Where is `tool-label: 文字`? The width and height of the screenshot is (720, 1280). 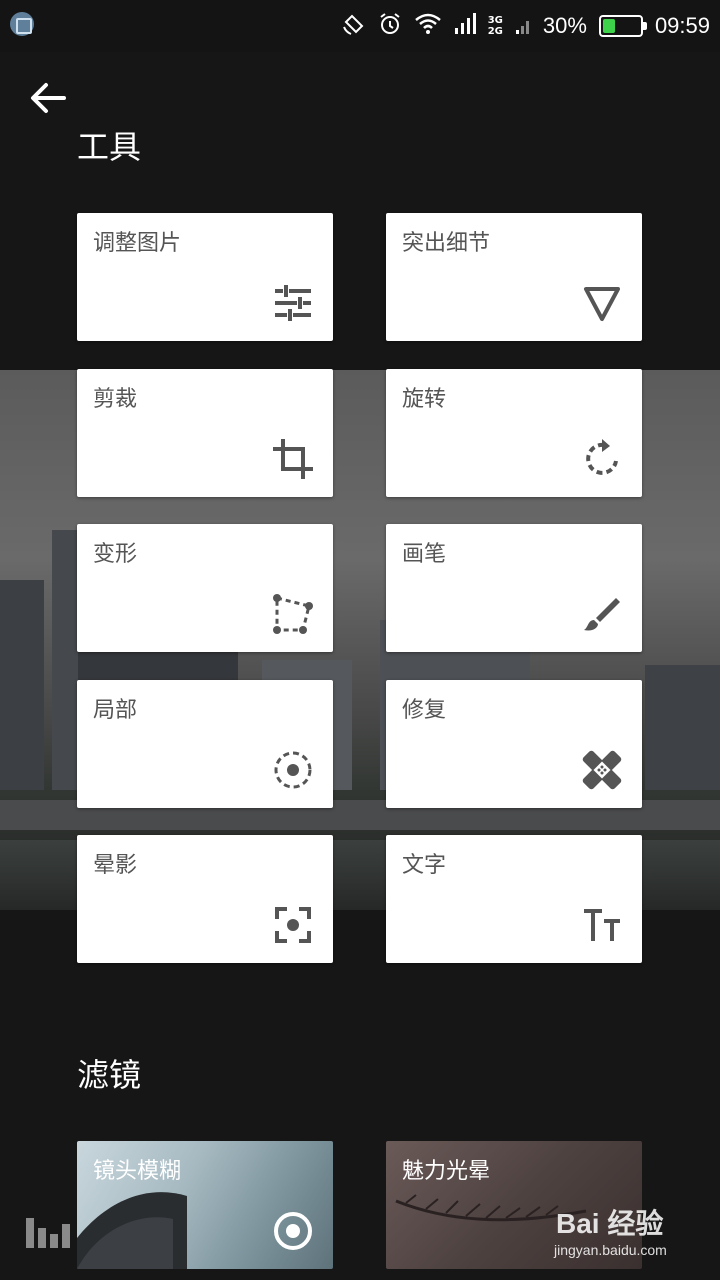 tool-label: 文字 is located at coordinates (424, 865).